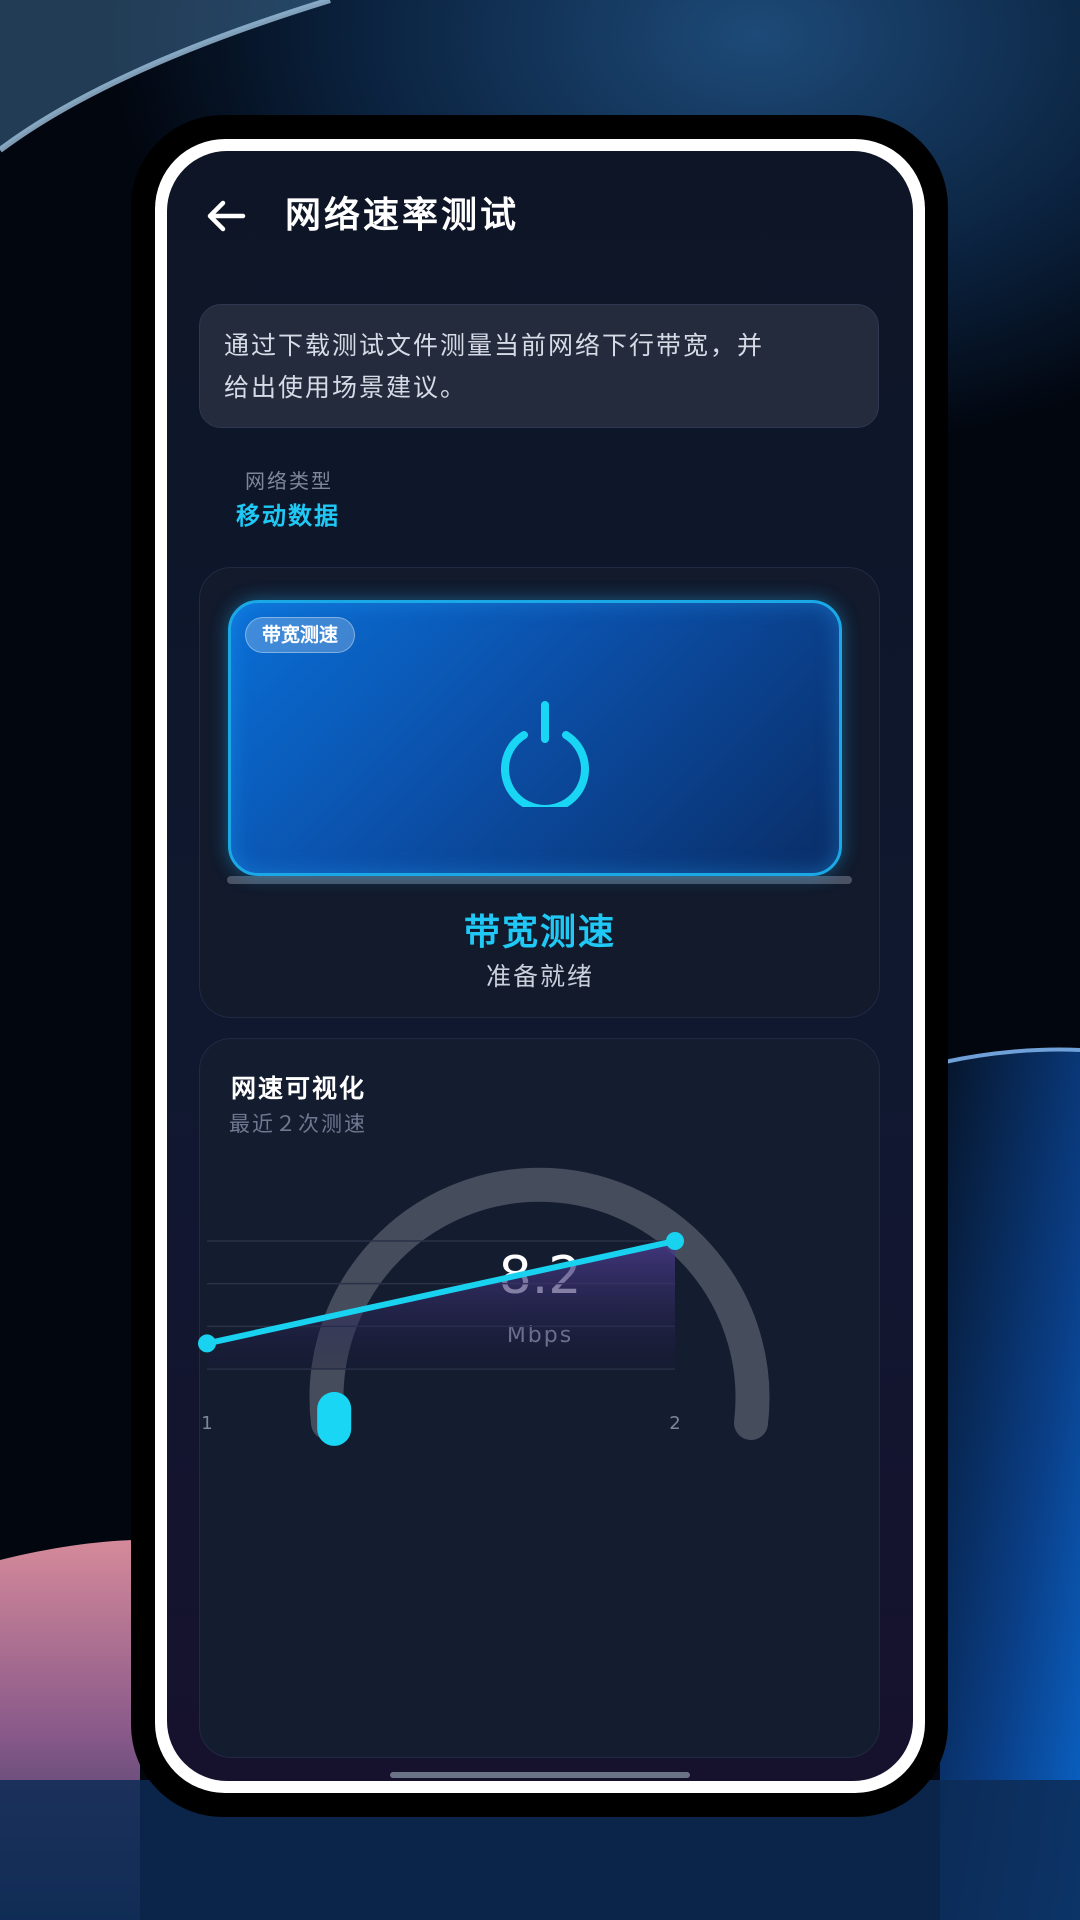  What do you see at coordinates (441, 1305) in the screenshot?
I see `chart-area-fill` at bounding box center [441, 1305].